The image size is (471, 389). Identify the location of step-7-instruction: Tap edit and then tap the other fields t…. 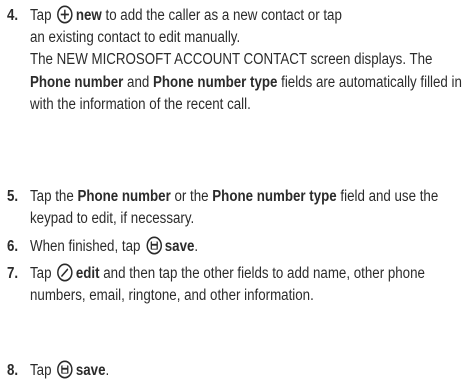
(227, 284).